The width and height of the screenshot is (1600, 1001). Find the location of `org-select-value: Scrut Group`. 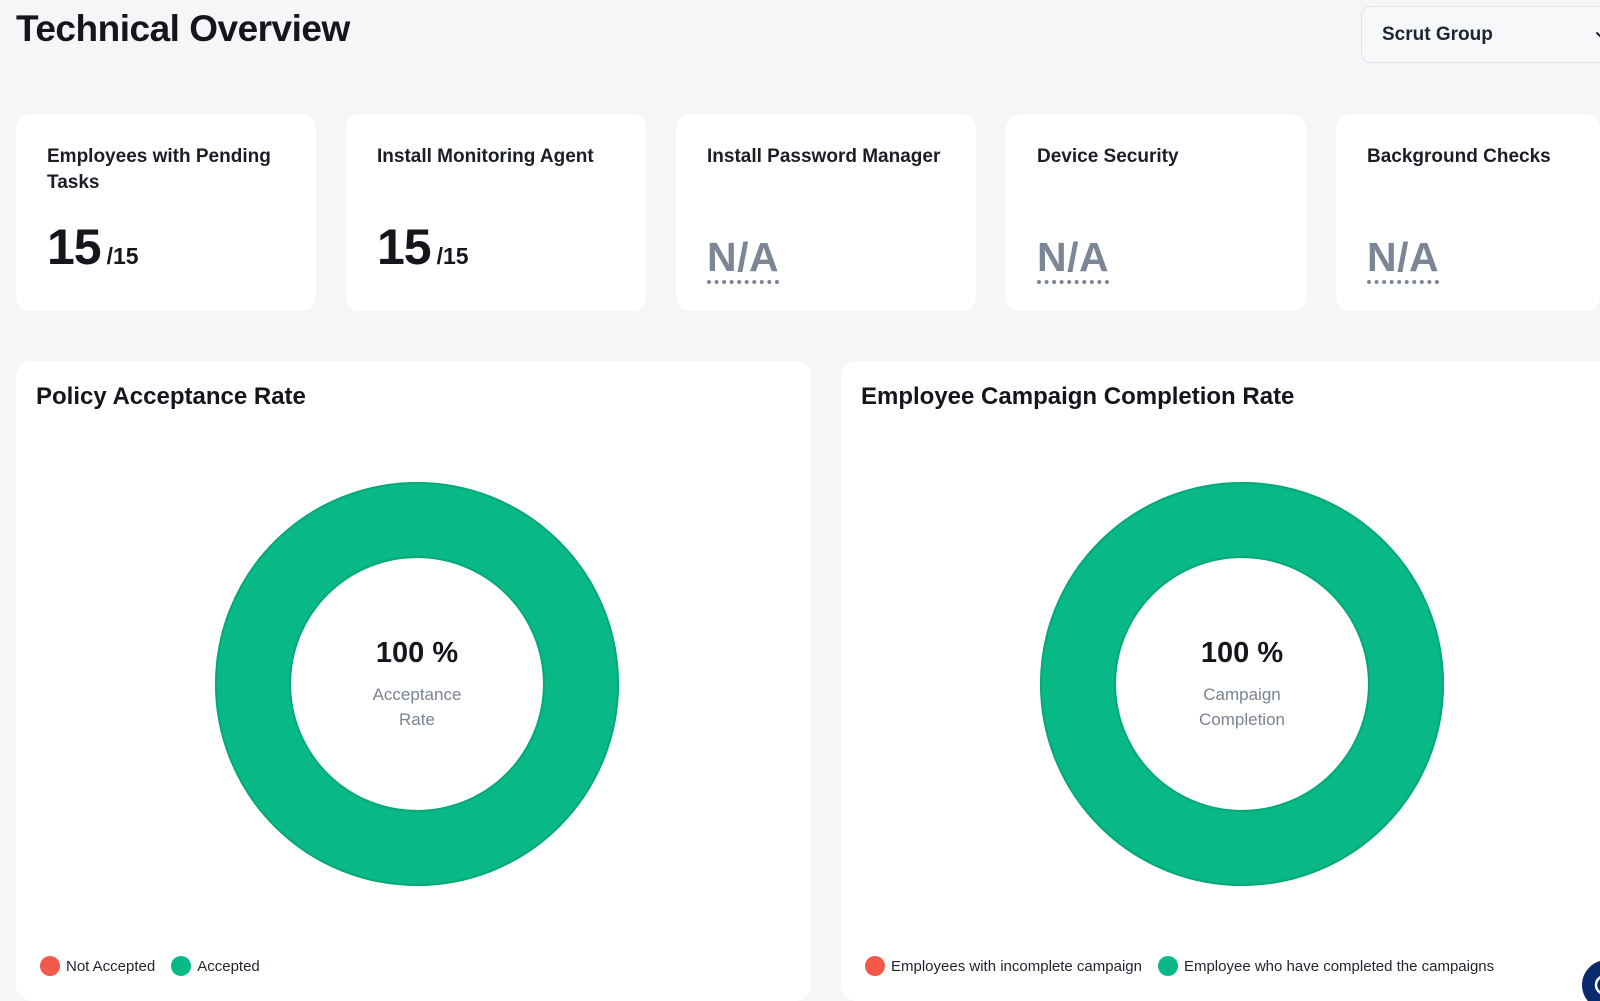

org-select-value: Scrut Group is located at coordinates (1437, 34).